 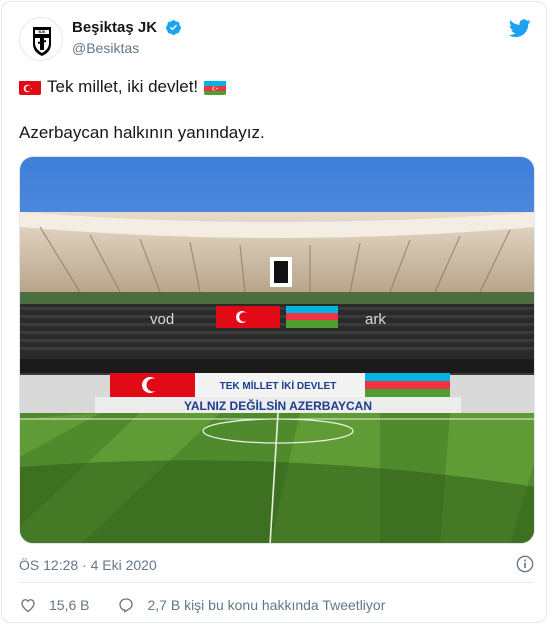 What do you see at coordinates (88, 565) in the screenshot?
I see `tweet-timestamp: ÖS 12:28 · 4 Eki 2020` at bounding box center [88, 565].